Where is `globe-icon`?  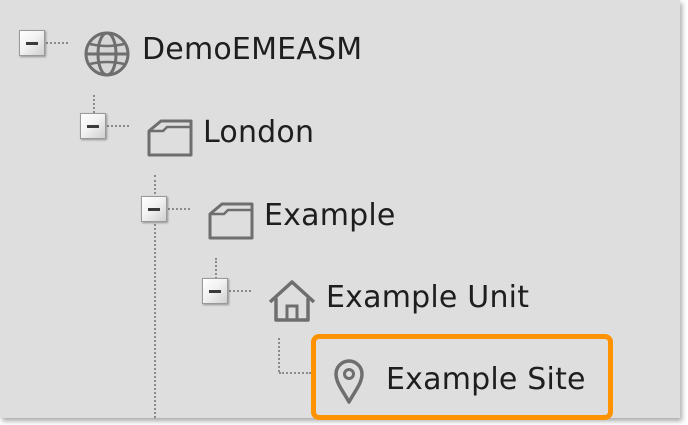 globe-icon is located at coordinates (107, 54).